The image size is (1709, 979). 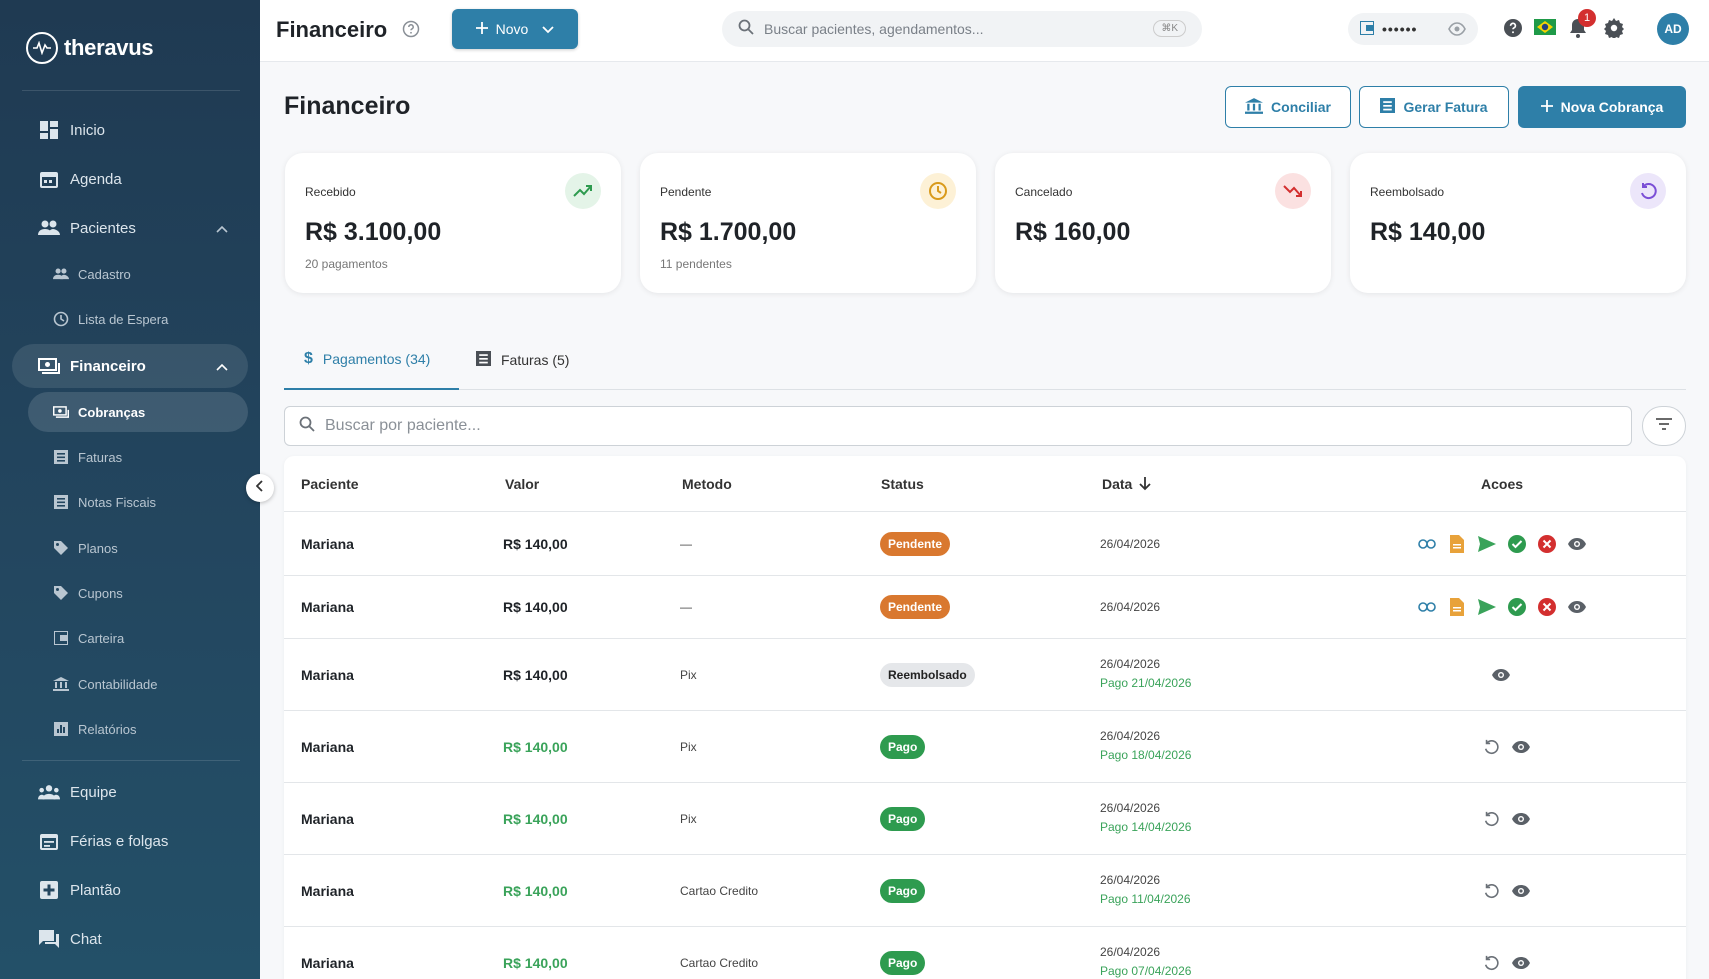 I want to click on avatar: AD, so click(x=1673, y=29).